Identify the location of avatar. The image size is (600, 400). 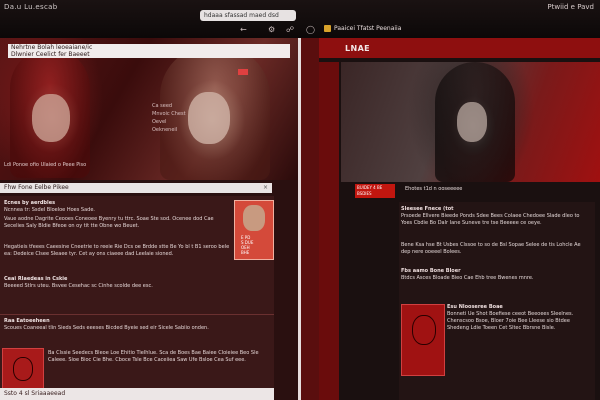
(254, 218).